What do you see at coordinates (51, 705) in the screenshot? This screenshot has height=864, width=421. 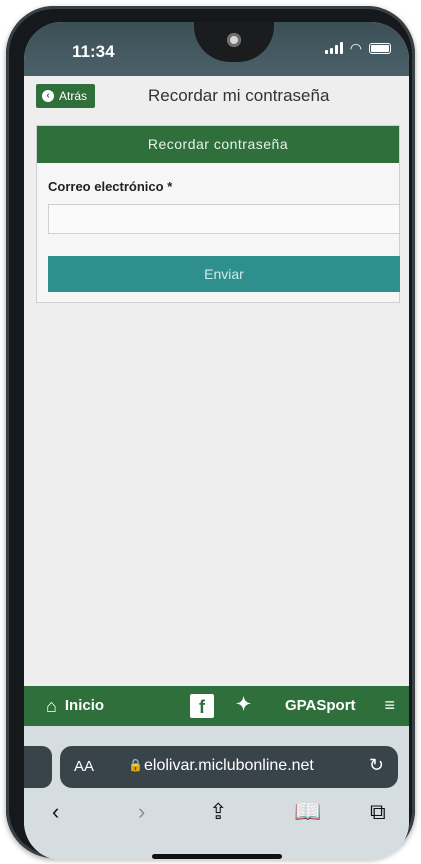 I see `home-icon: ⌂` at bounding box center [51, 705].